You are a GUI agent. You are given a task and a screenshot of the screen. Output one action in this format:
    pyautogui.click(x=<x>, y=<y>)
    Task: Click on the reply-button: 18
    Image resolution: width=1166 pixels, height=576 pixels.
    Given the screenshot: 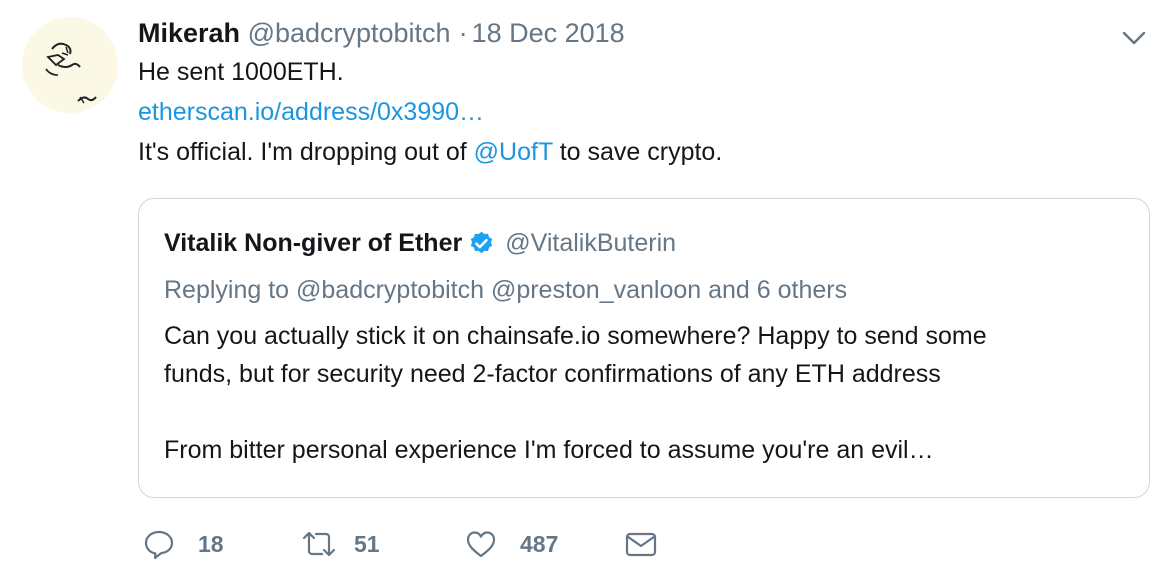 What is the action you would take?
    pyautogui.click(x=183, y=544)
    